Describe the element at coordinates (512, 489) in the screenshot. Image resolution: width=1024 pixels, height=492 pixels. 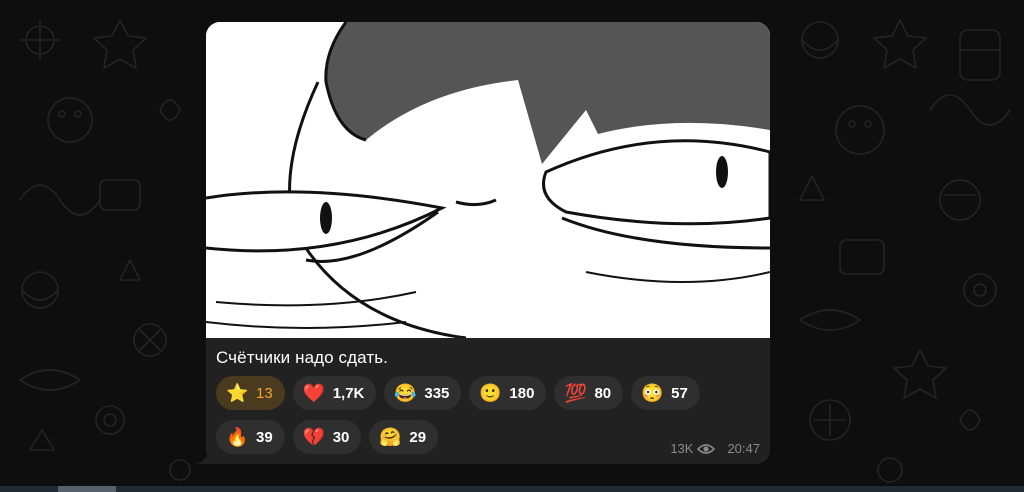
I see `horizontal-scrollbar` at that location.